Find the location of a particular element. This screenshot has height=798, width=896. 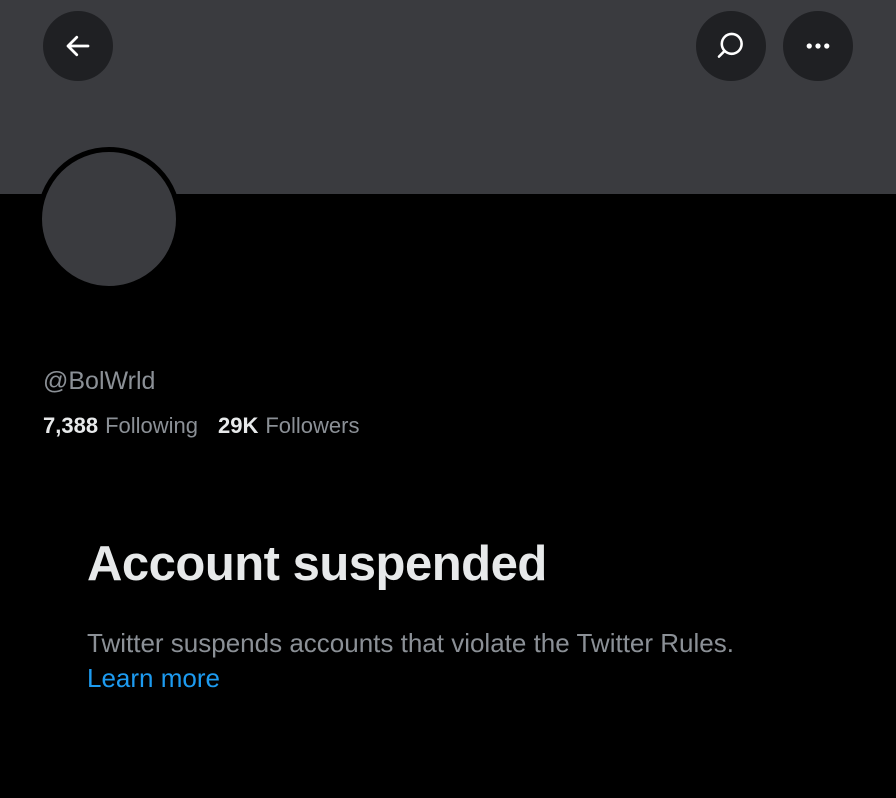

more-button is located at coordinates (818, 46).